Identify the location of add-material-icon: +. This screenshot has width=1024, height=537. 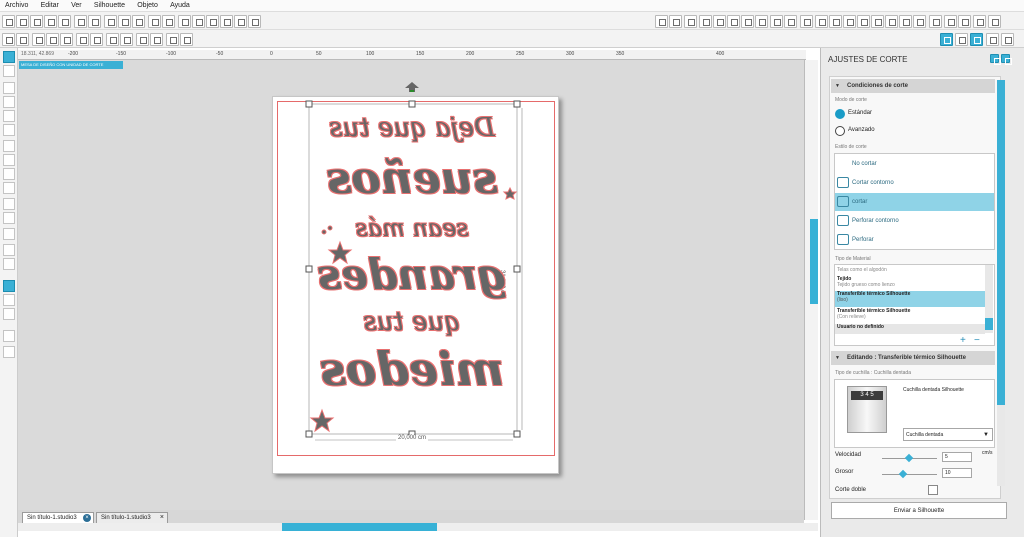
(963, 341).